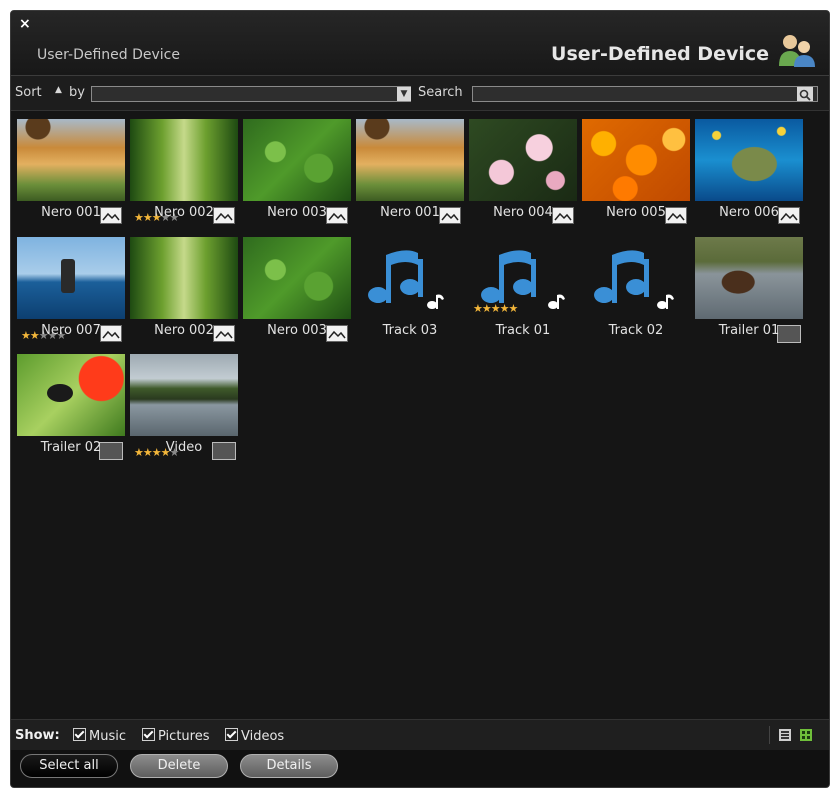 This screenshot has width=837, height=795. I want to click on media-item: ★★★★★ Track 01, so click(523, 291).